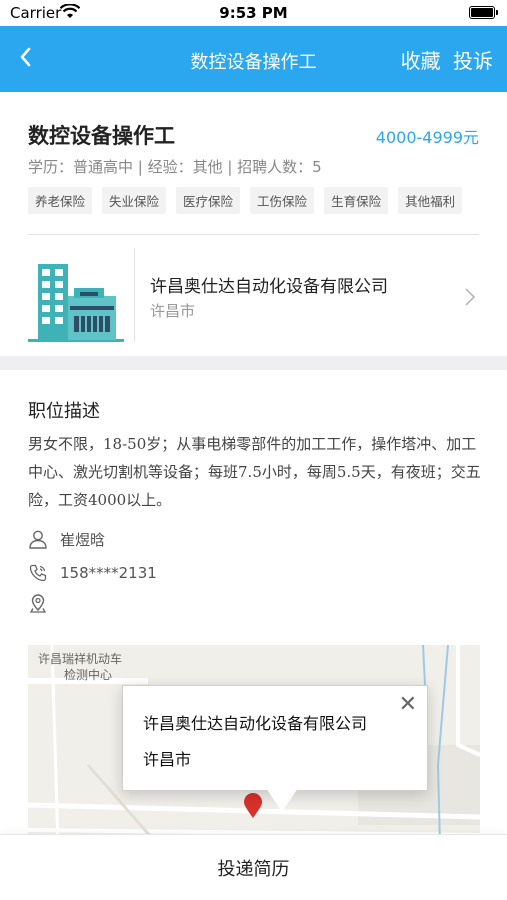 Image resolution: width=507 pixels, height=900 pixels. I want to click on report-button: 投诉, so click(473, 61).